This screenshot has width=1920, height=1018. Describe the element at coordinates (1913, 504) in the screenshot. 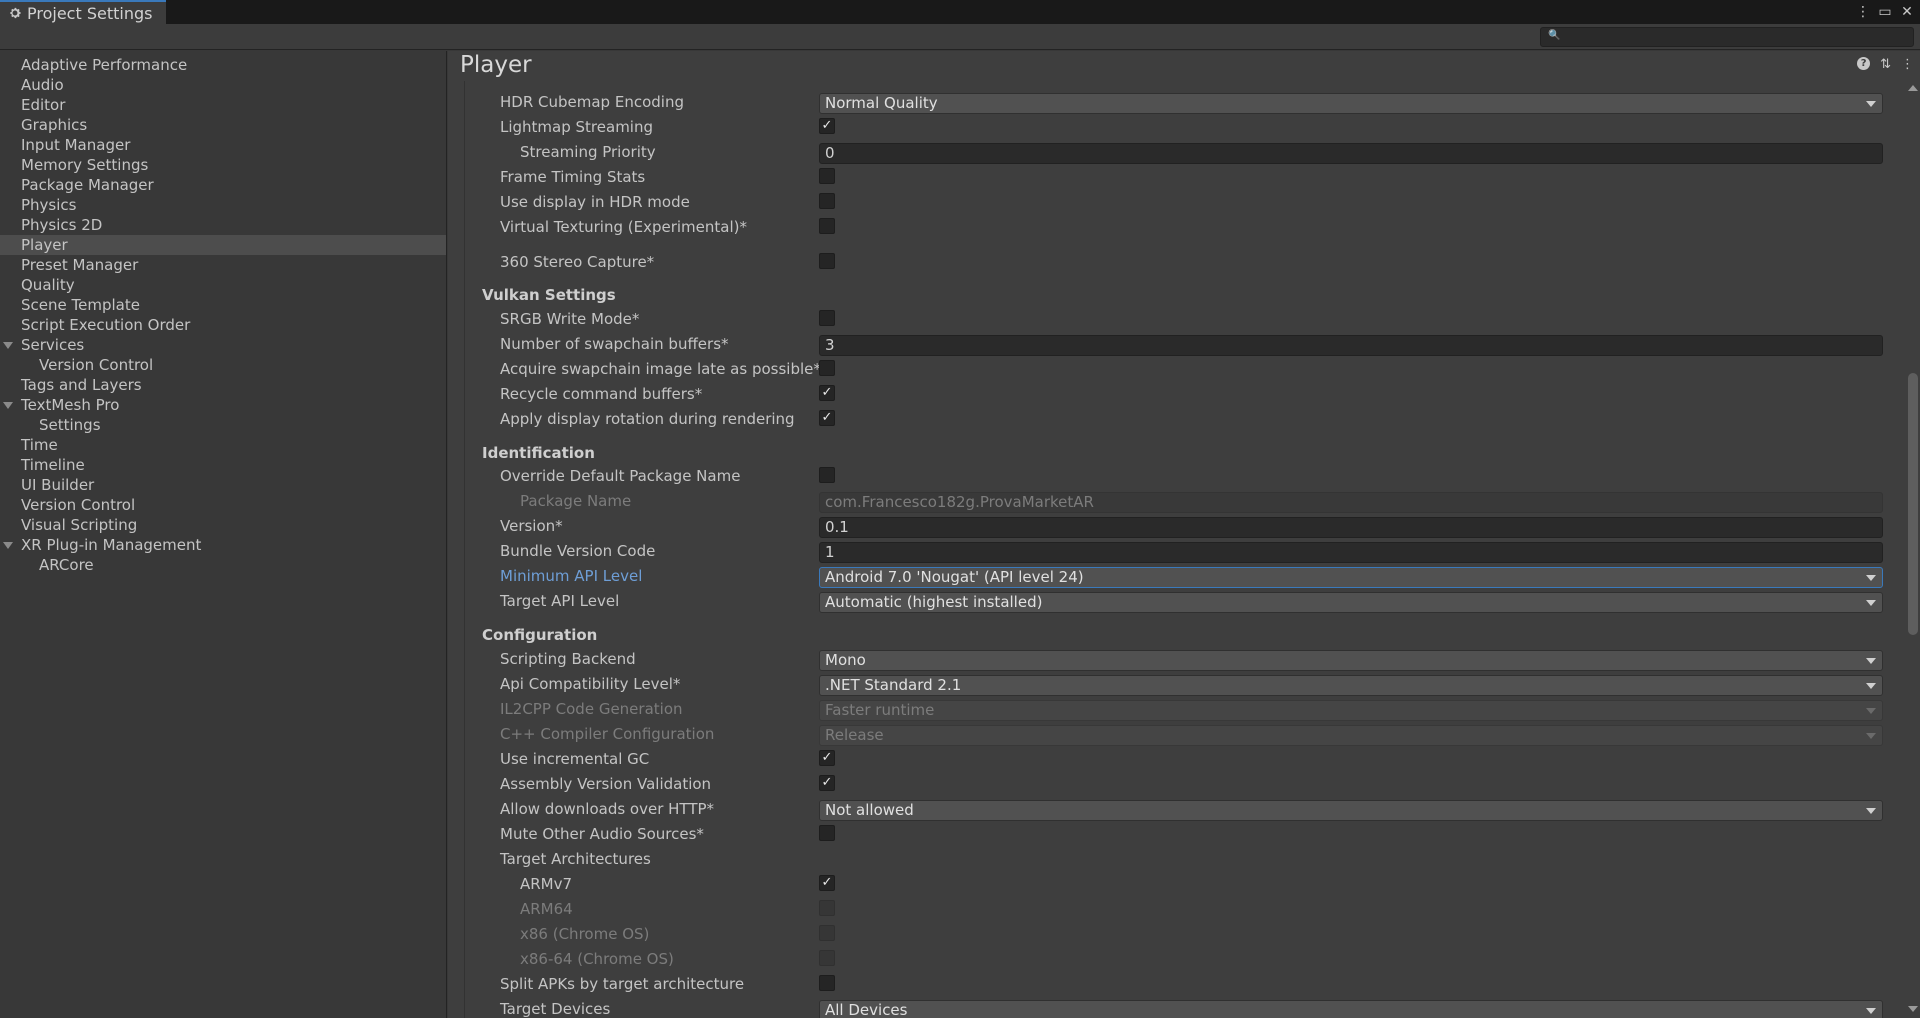

I see `scroll-thumb` at that location.